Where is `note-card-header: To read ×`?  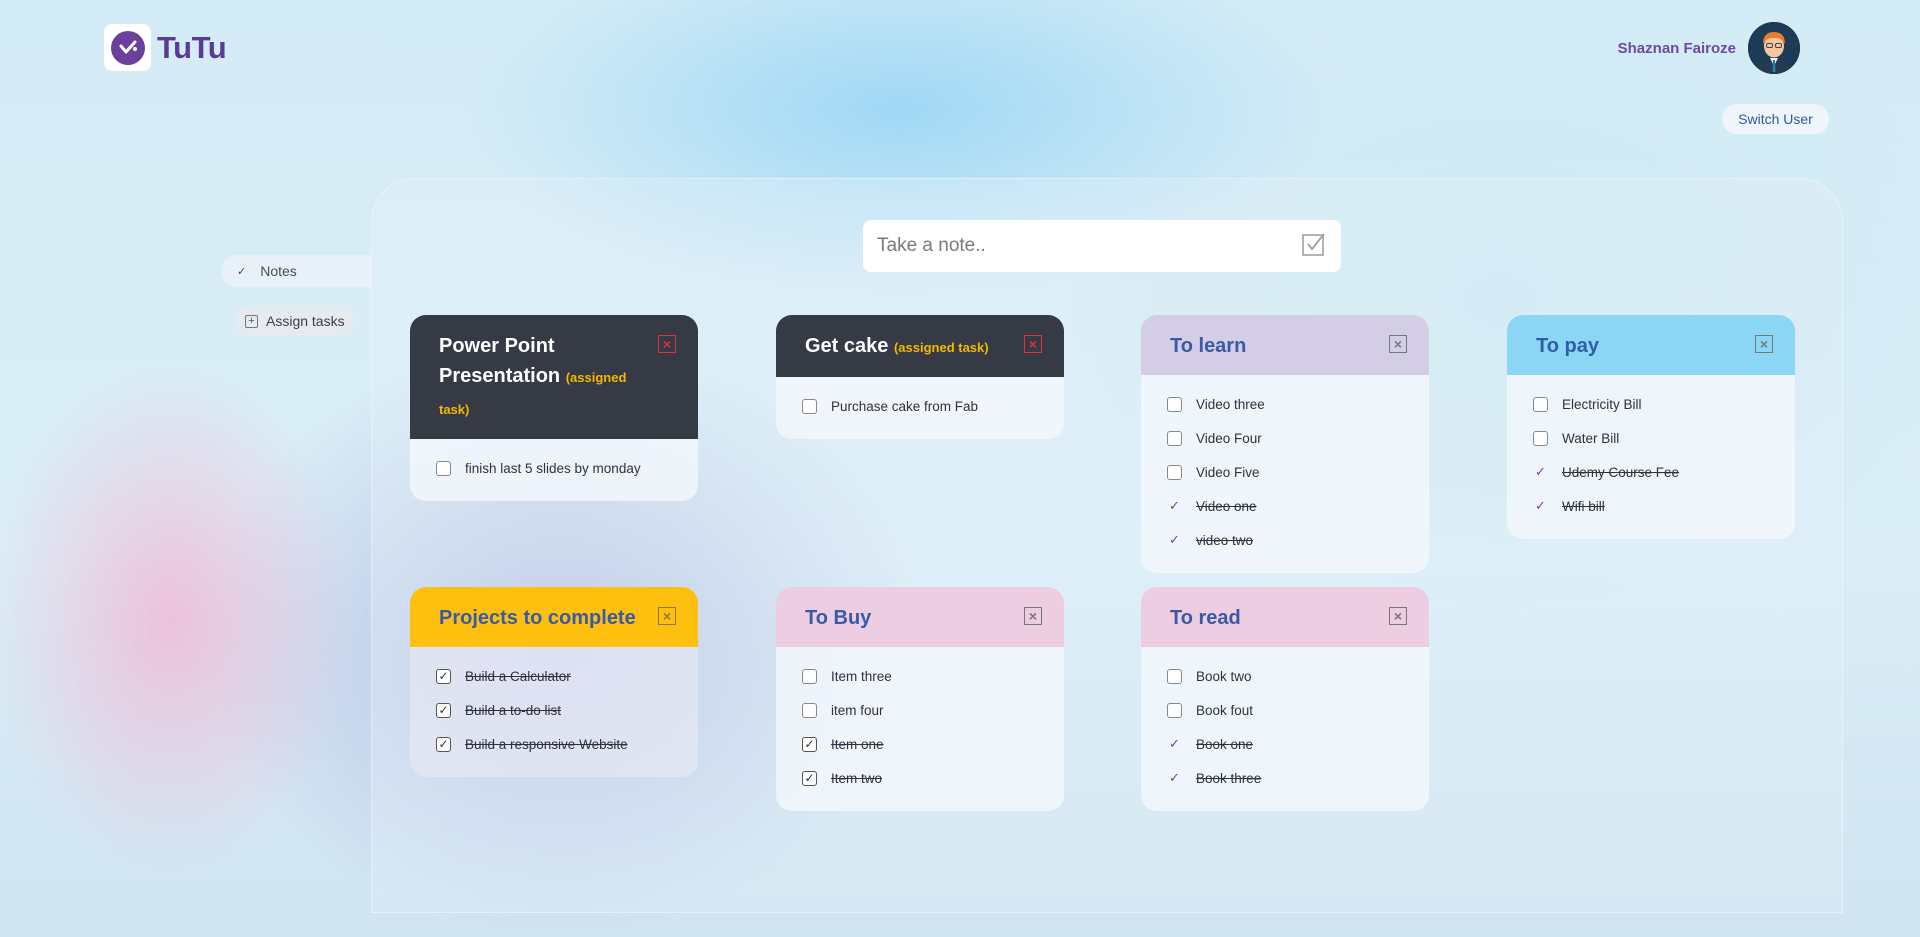
note-card-header: To read × is located at coordinates (1285, 617).